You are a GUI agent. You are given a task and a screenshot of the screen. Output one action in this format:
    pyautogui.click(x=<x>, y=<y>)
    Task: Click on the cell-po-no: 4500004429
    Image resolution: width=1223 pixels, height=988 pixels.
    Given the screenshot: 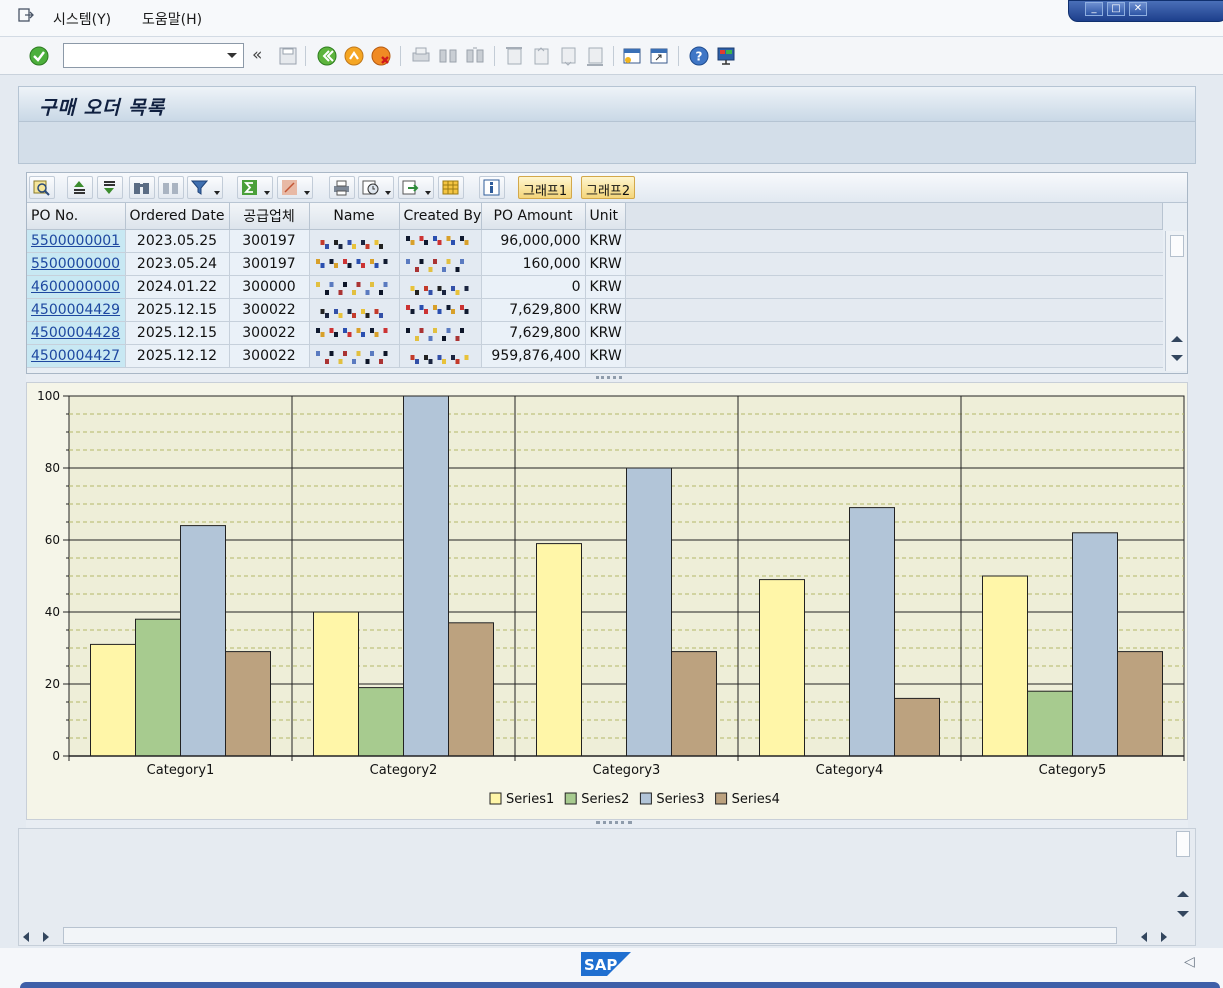 What is the action you would take?
    pyautogui.click(x=76, y=310)
    